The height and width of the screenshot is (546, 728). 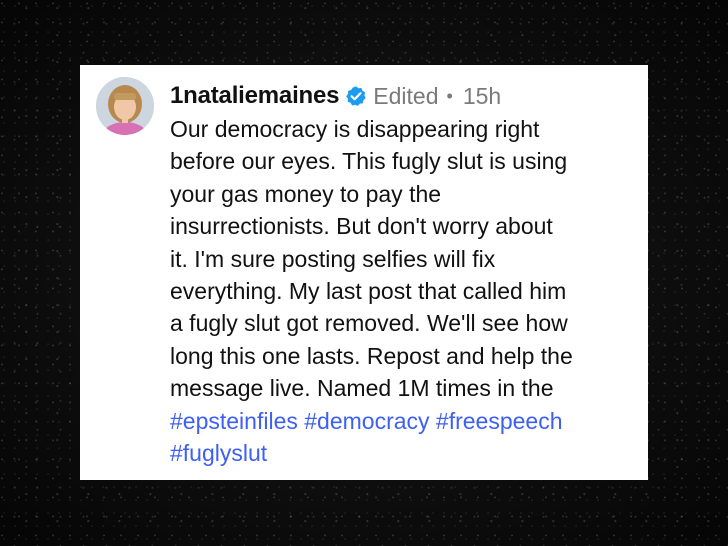 What do you see at coordinates (368, 291) in the screenshot?
I see `caption-line: everything. My last post that called him` at bounding box center [368, 291].